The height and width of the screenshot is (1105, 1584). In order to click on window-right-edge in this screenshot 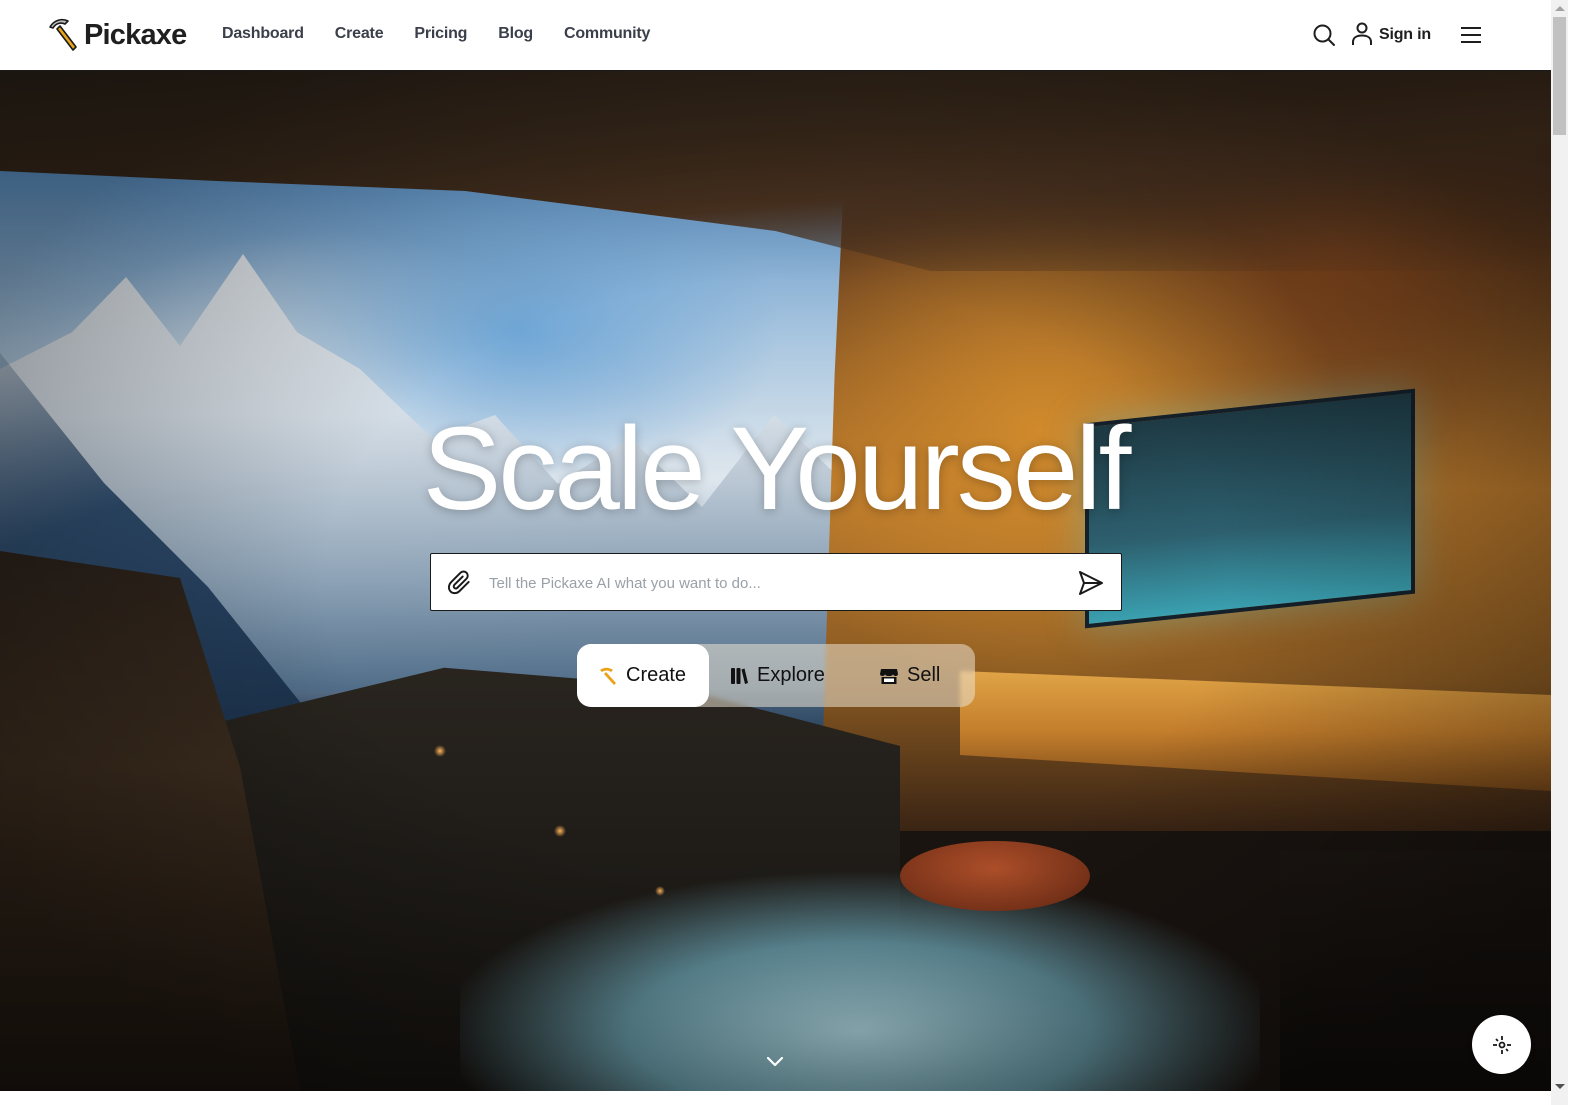, I will do `click(1576, 552)`.